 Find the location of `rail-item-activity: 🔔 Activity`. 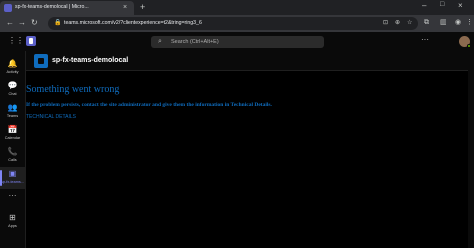

rail-item-activity: 🔔 Activity is located at coordinates (12, 68).